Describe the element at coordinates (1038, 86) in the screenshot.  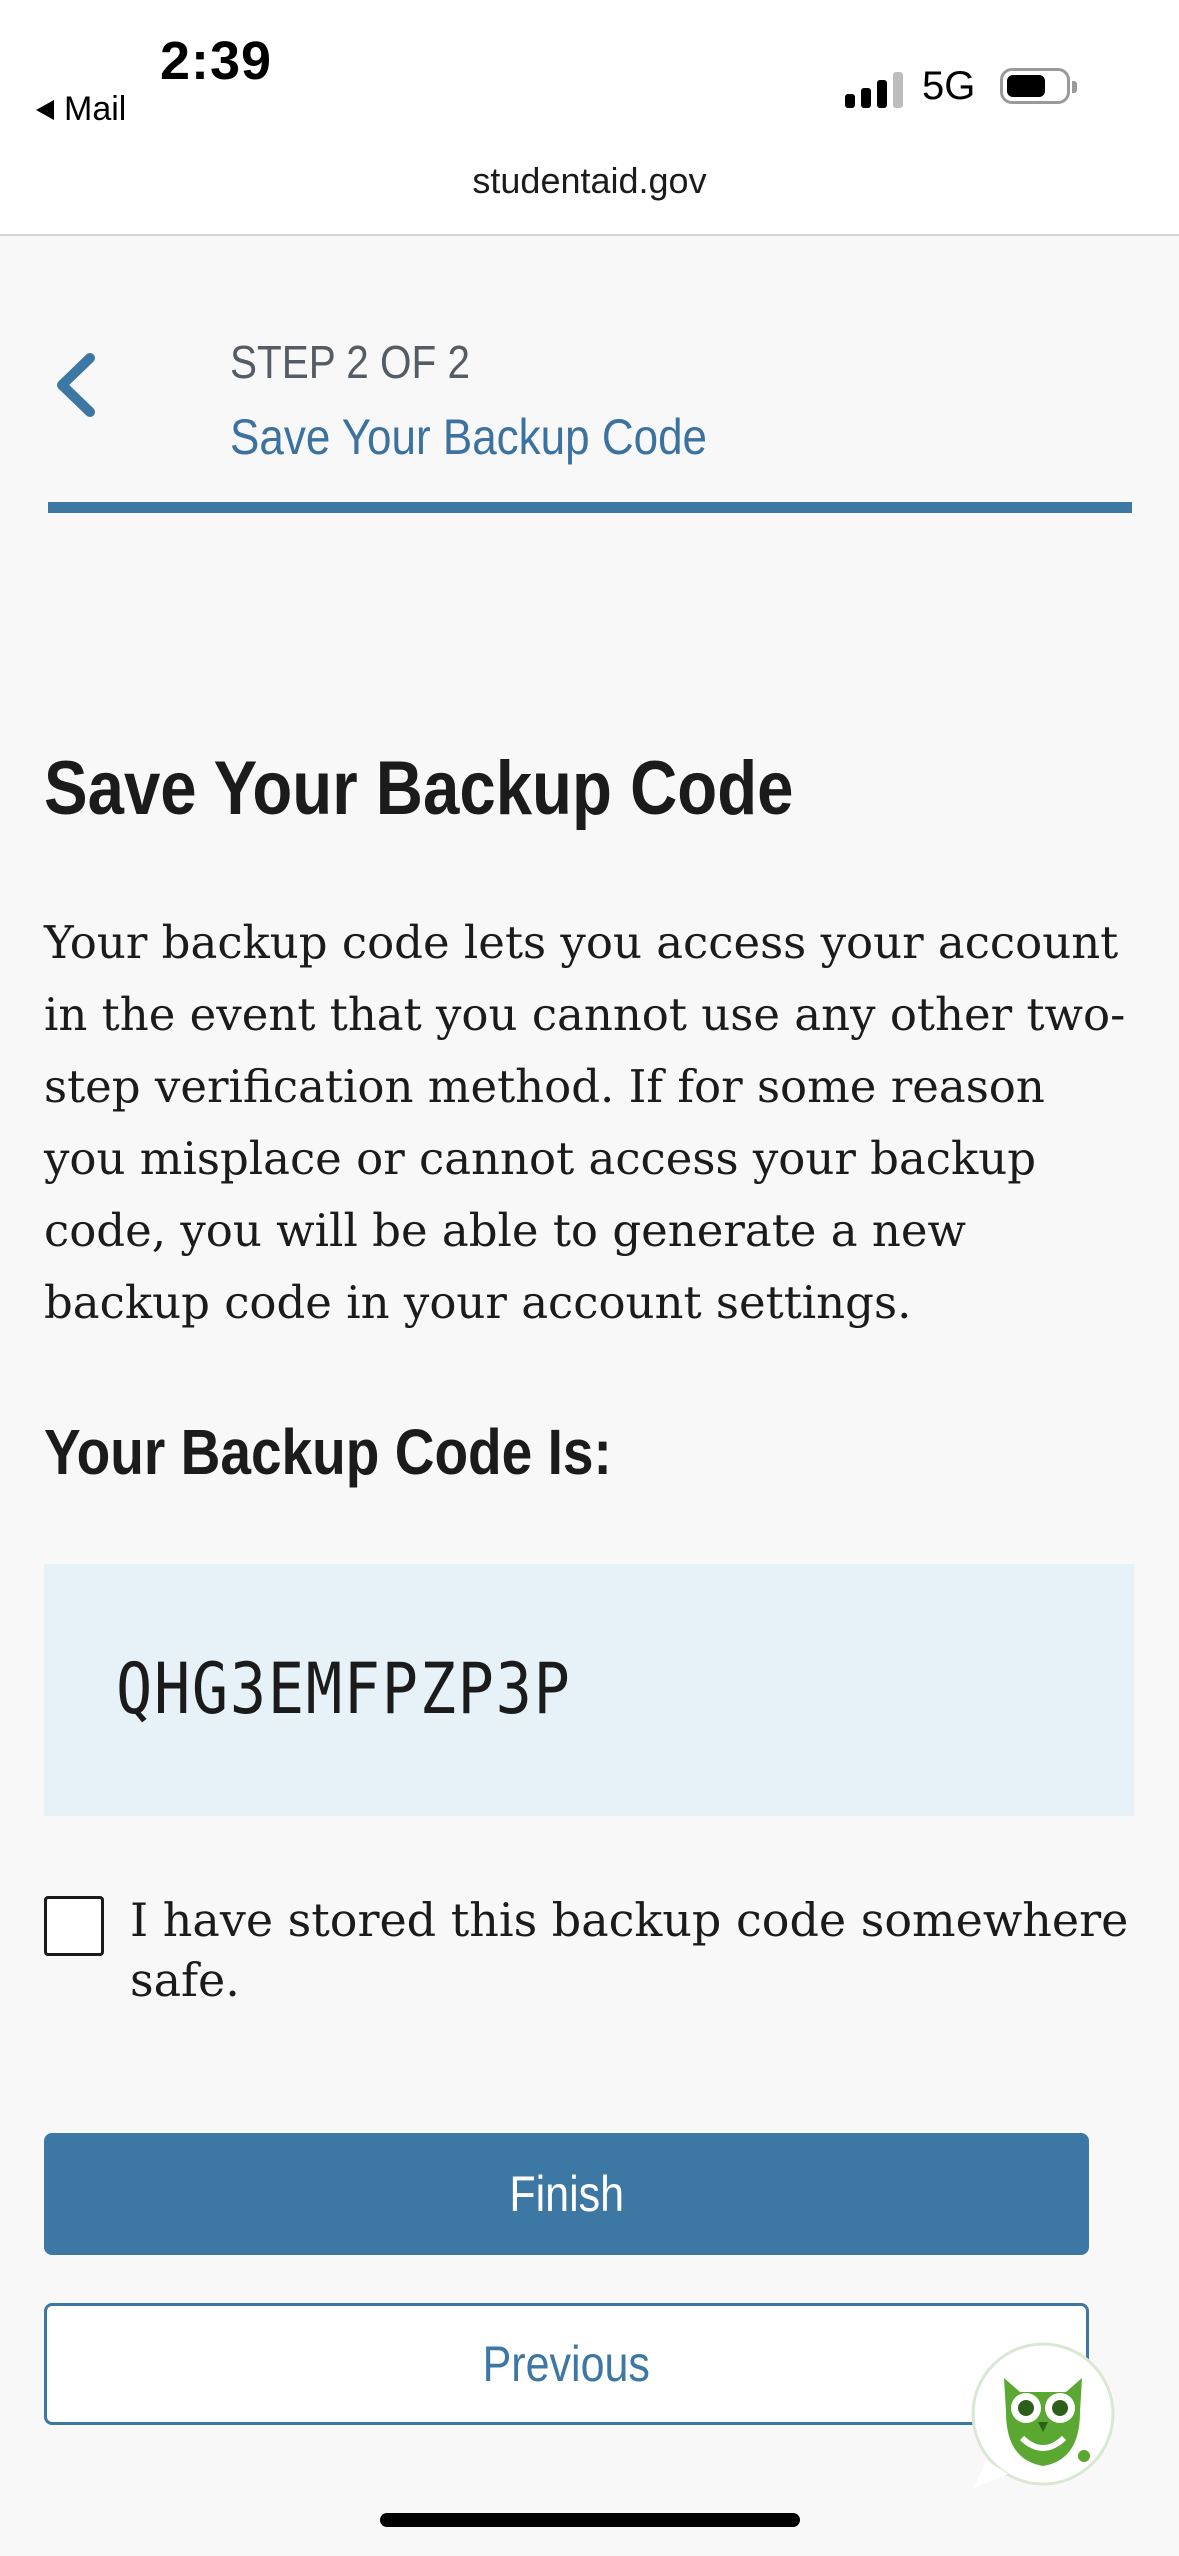
I see `battery-icon` at that location.